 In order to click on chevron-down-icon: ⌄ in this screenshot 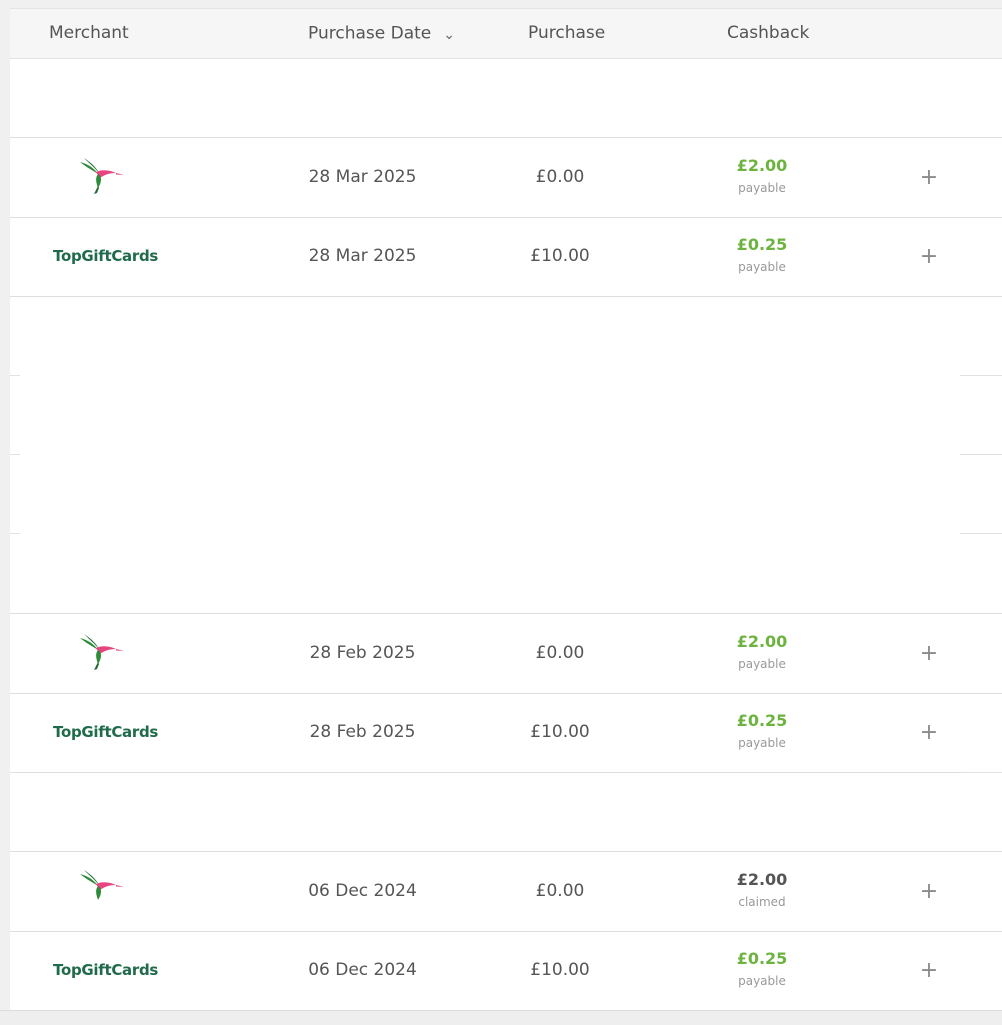, I will do `click(449, 35)`.